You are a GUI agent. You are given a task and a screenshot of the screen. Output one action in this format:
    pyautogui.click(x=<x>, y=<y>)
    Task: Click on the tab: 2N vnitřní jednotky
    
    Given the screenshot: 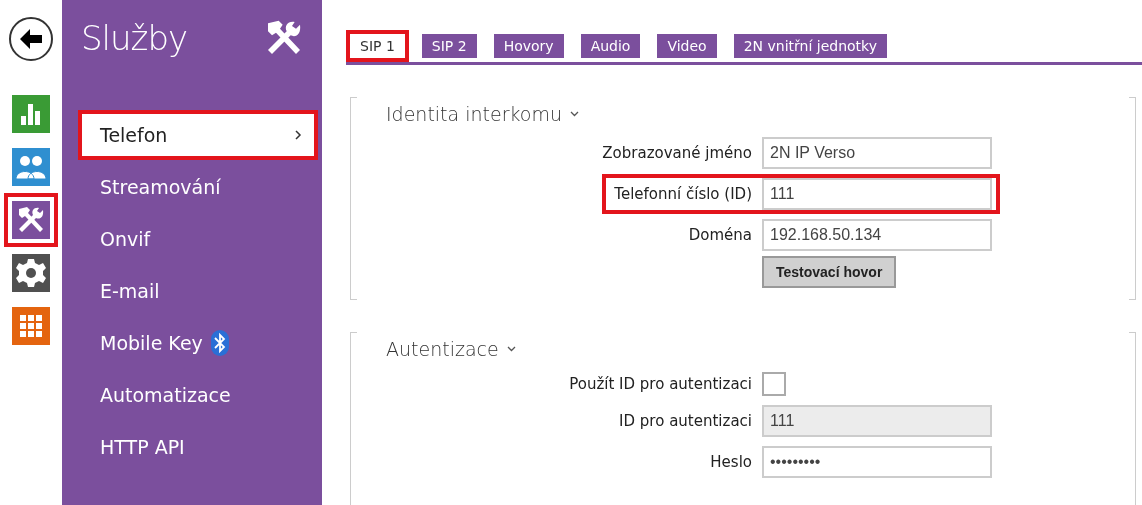 What is the action you would take?
    pyautogui.click(x=810, y=46)
    